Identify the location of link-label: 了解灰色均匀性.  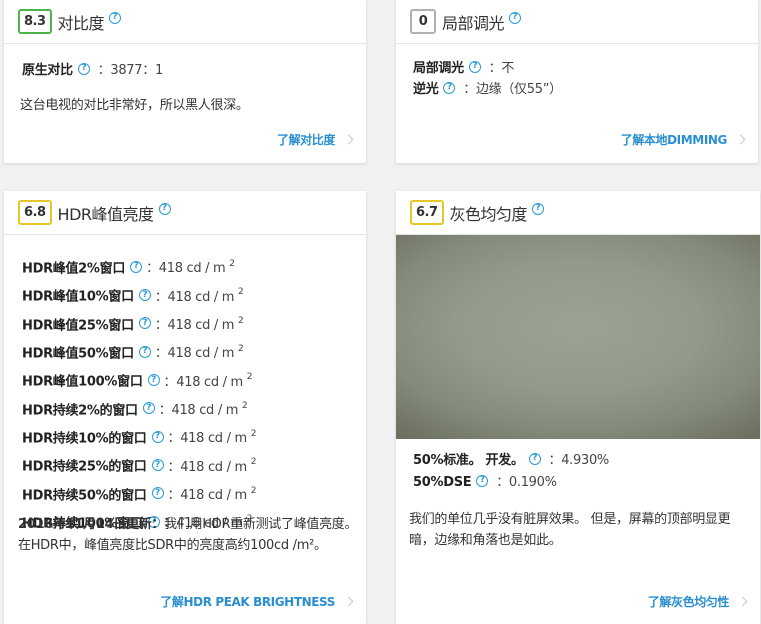
(688, 602).